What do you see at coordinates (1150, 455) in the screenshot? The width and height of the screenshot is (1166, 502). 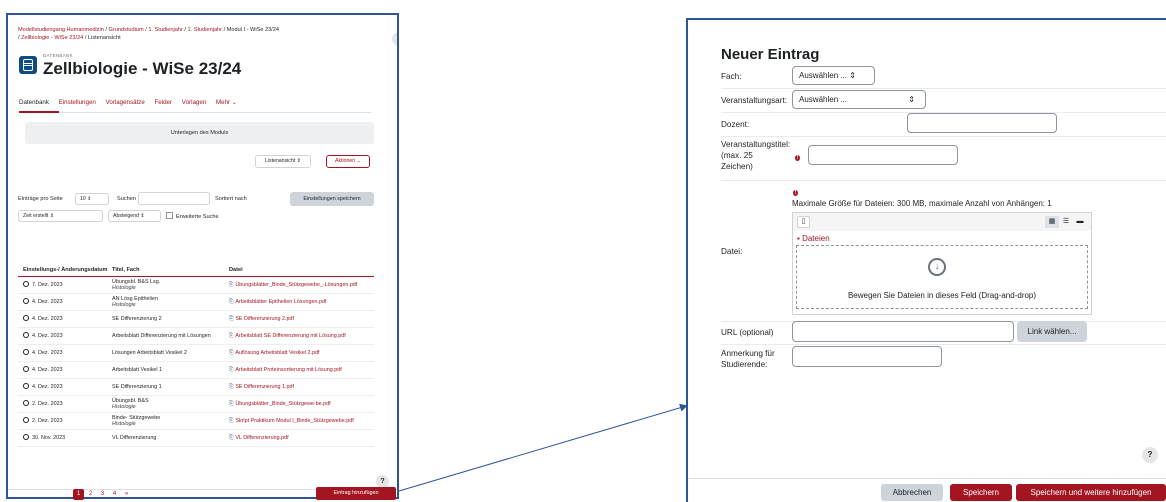 I see `help-button: ?` at bounding box center [1150, 455].